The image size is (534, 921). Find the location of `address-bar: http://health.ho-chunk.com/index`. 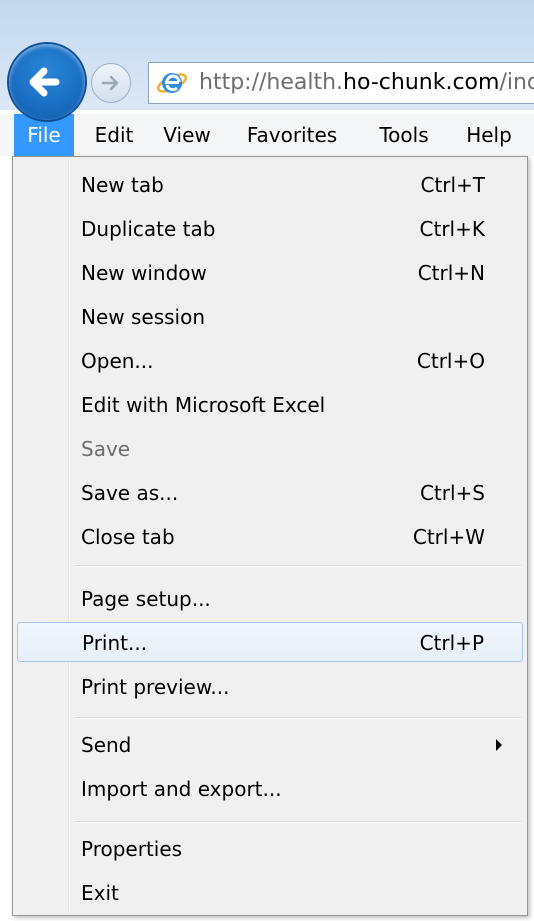

address-bar: http://health.ho-chunk.com/index is located at coordinates (341, 83).